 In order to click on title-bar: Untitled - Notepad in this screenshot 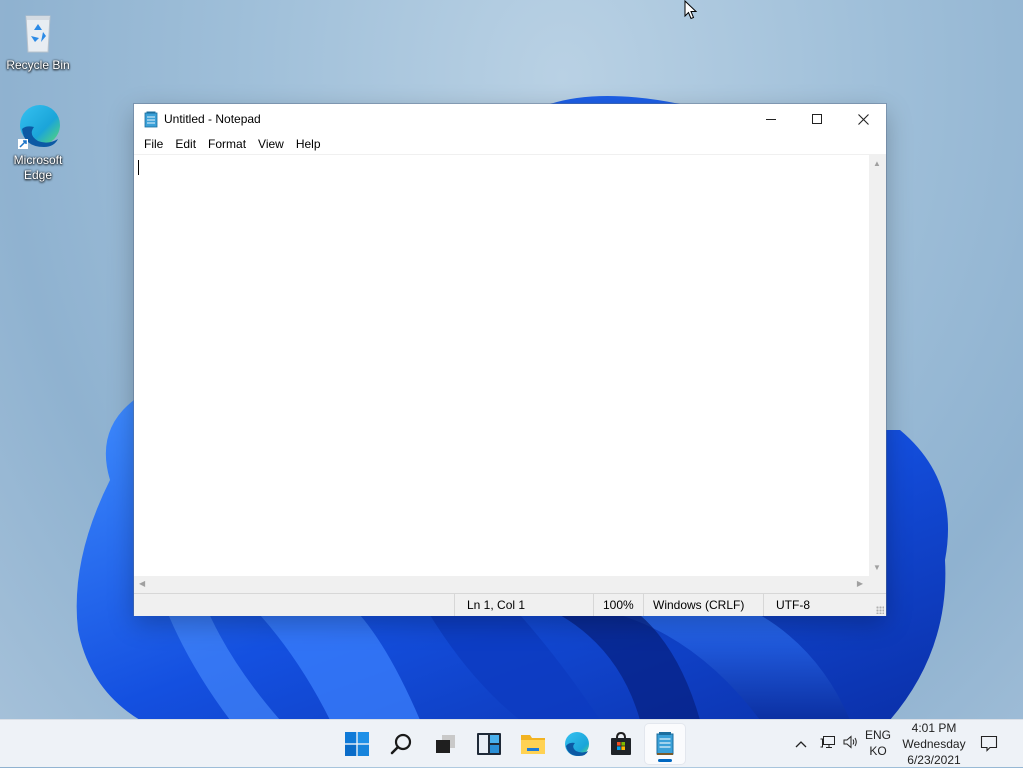, I will do `click(510, 119)`.